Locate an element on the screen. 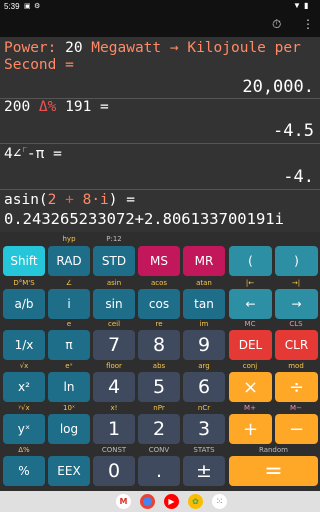 The width and height of the screenshot is (320, 512). app-drawer-icon: ⁙ is located at coordinates (219, 501).